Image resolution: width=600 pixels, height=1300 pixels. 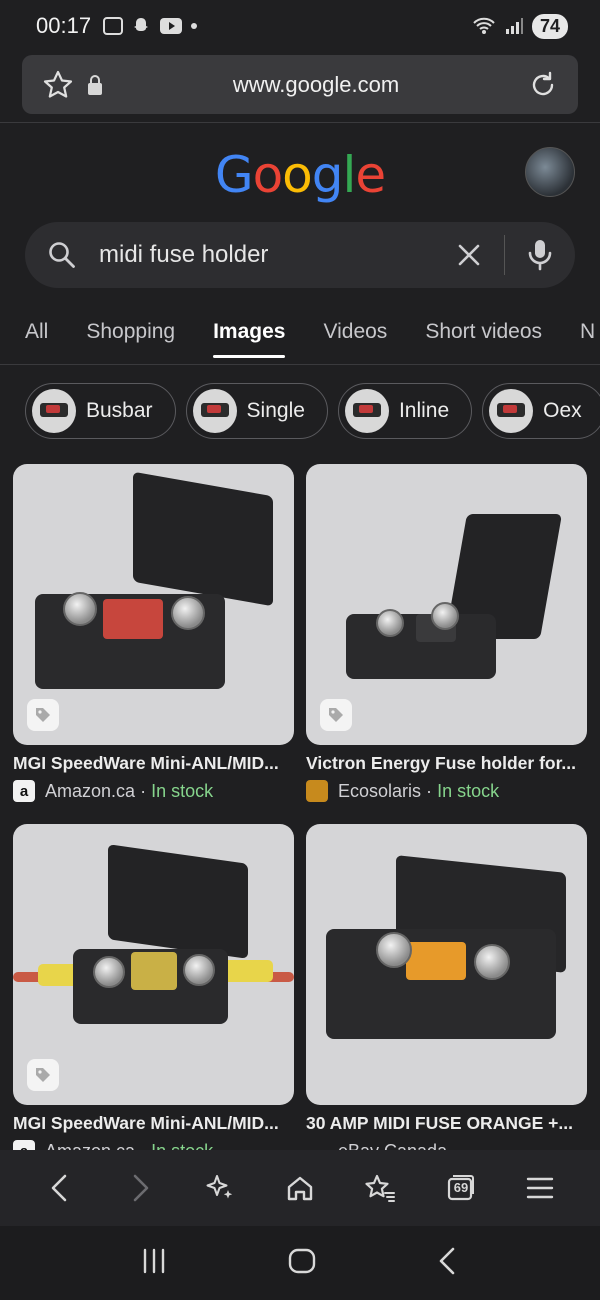 I want to click on tab-all: All, so click(x=36, y=332).